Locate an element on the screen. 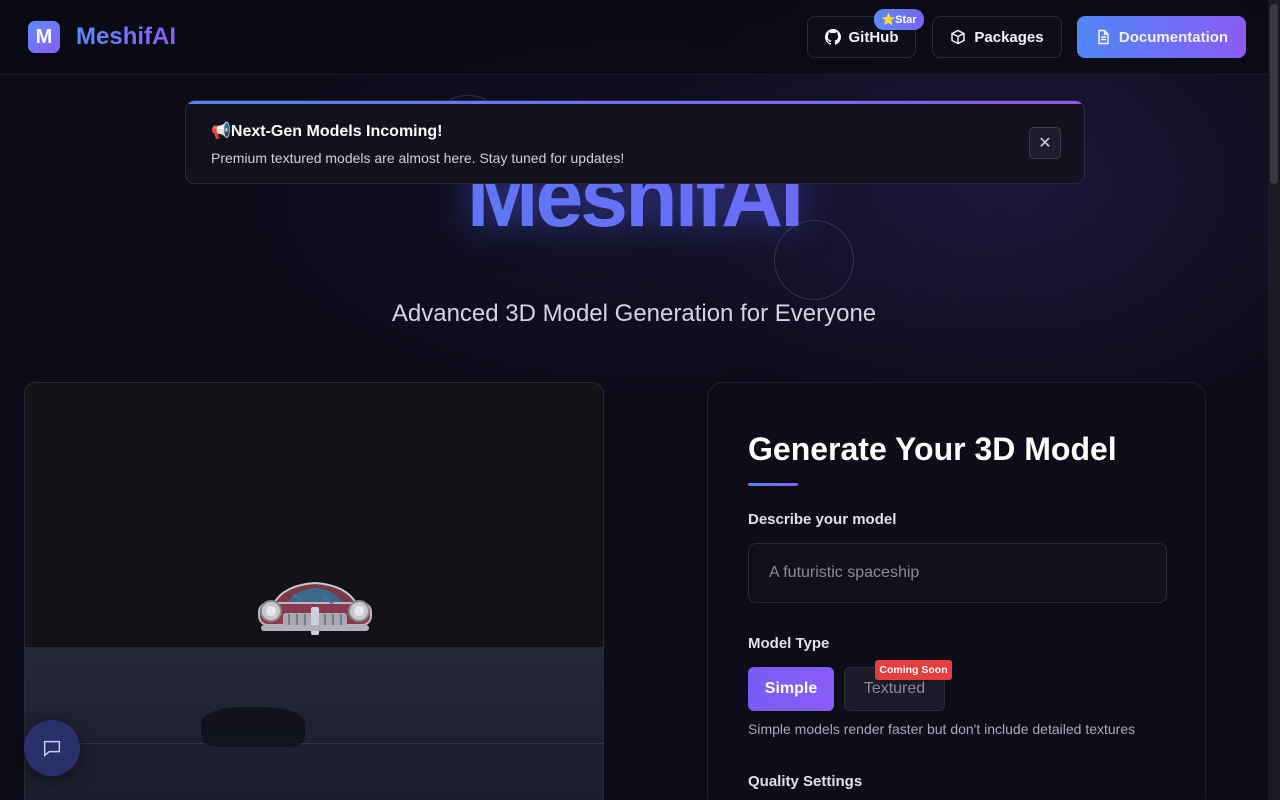  car-model is located at coordinates (315, 611).